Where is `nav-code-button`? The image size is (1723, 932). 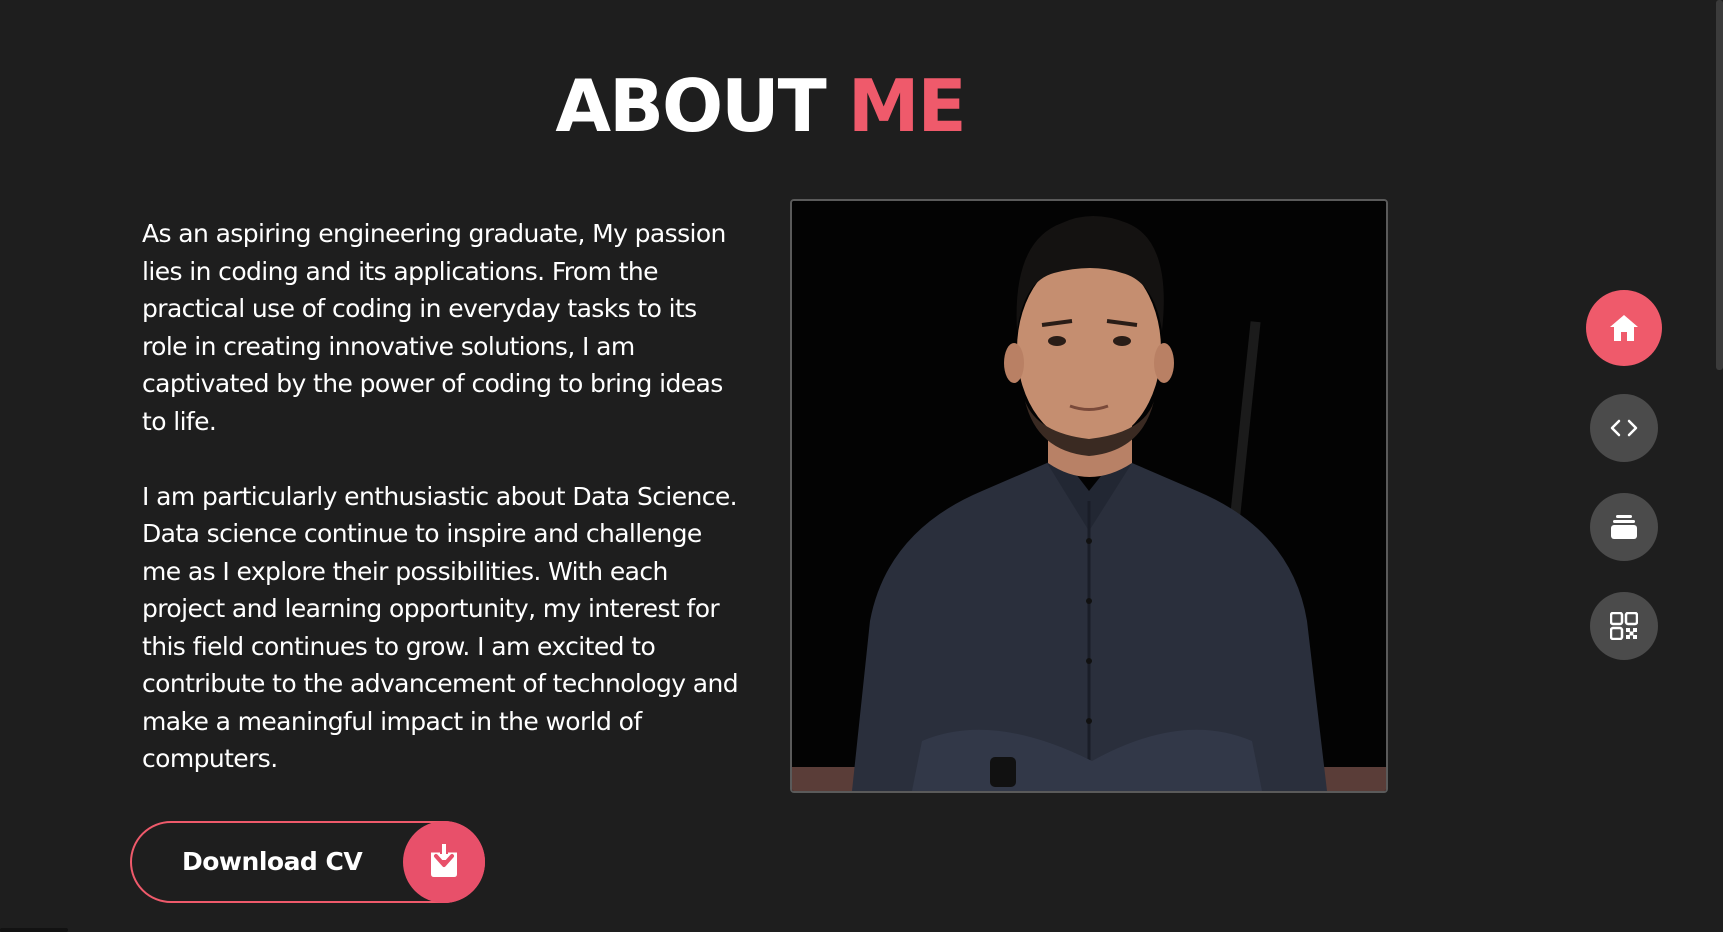 nav-code-button is located at coordinates (1624, 428).